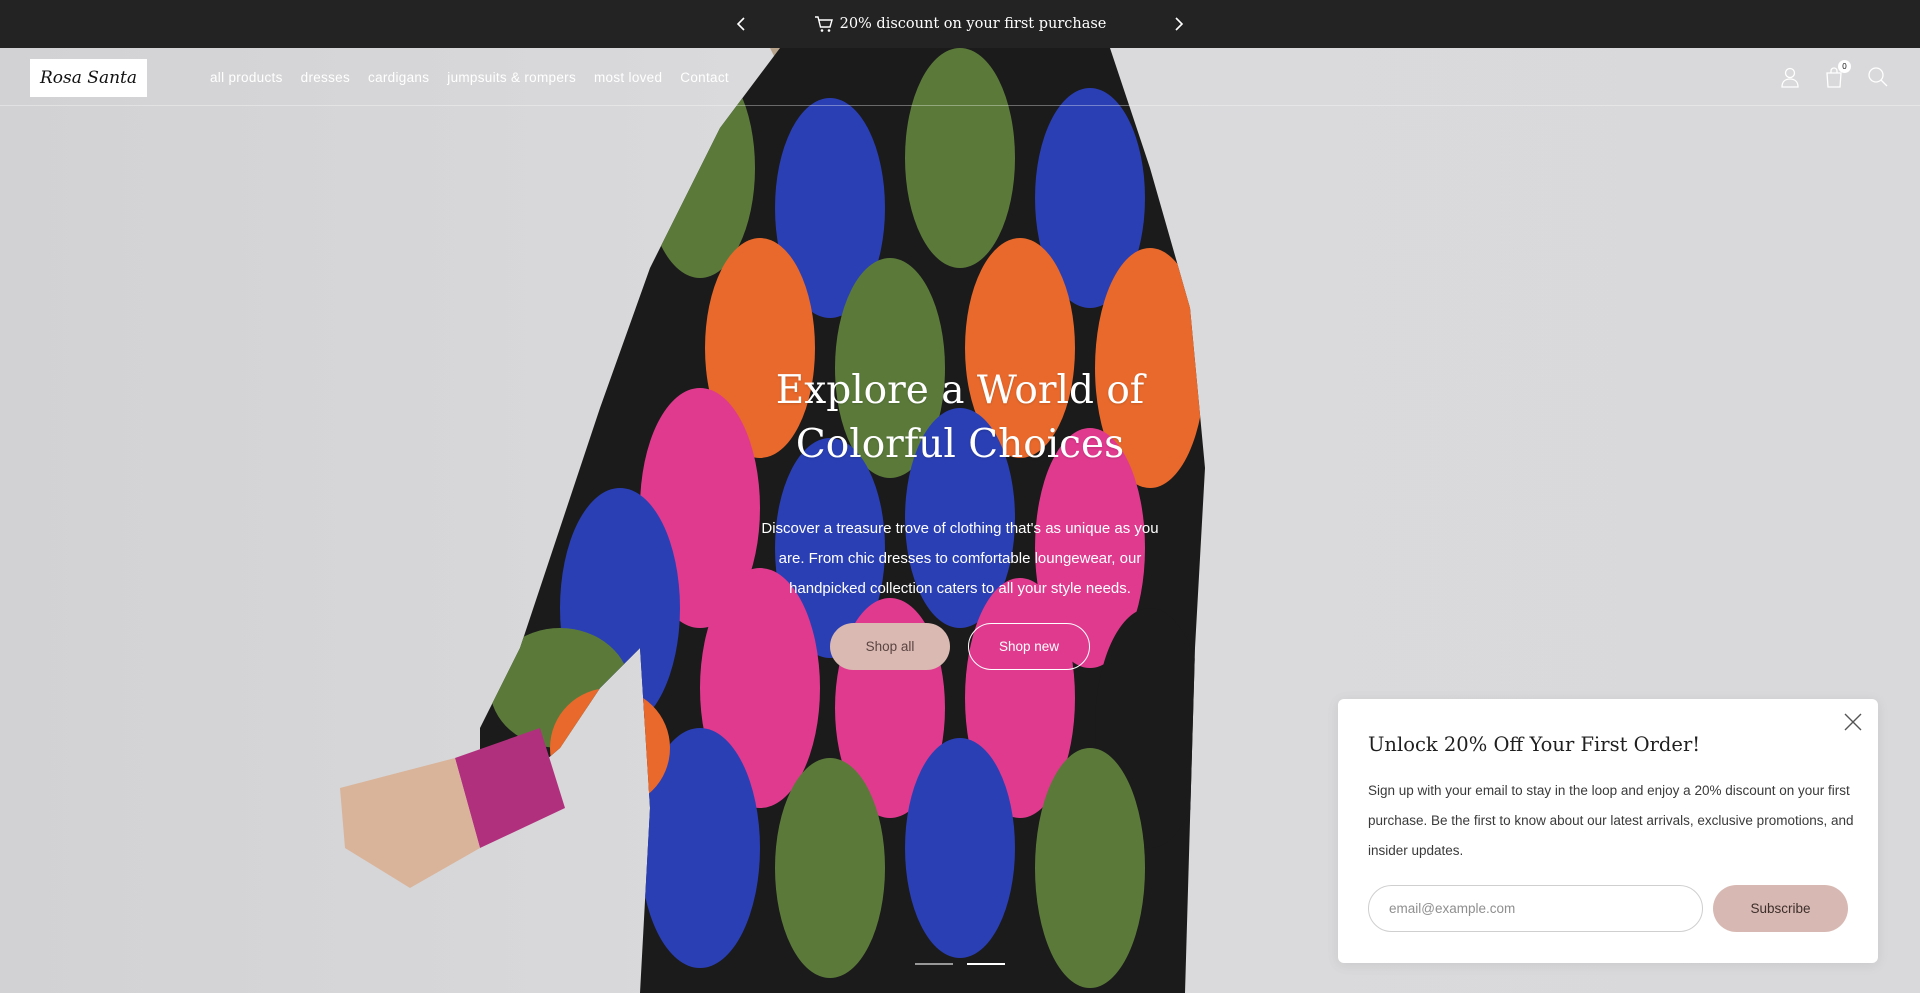  I want to click on hero-title: Explore a World of Colorful Choices, so click(960, 418).